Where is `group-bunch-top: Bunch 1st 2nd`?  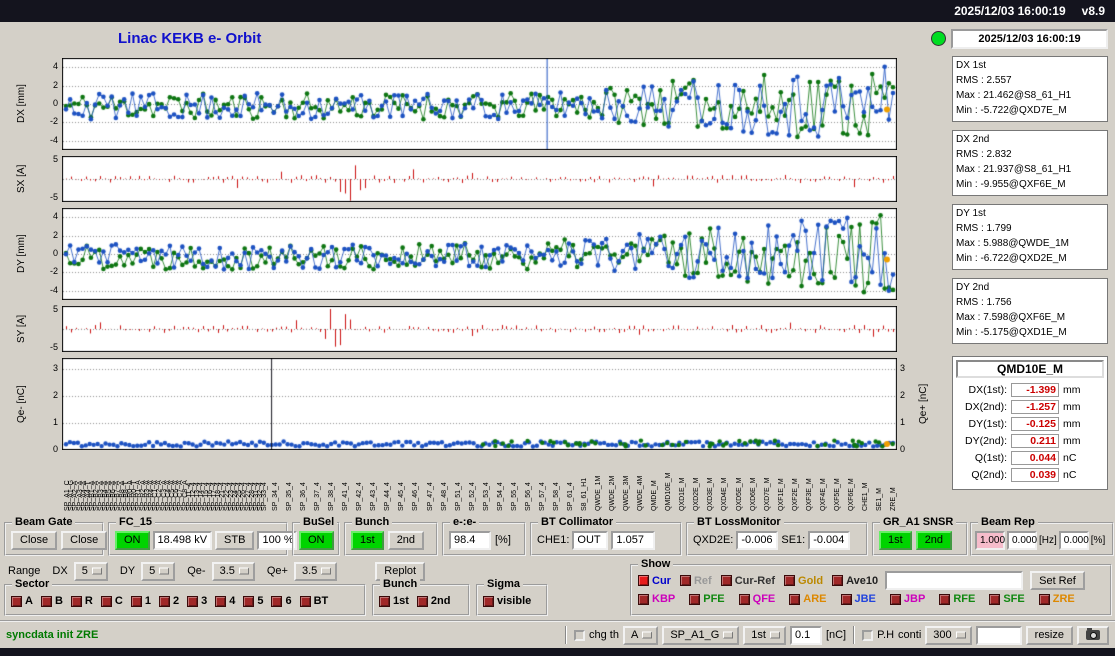 group-bunch-top: Bunch 1st 2nd is located at coordinates (391, 536).